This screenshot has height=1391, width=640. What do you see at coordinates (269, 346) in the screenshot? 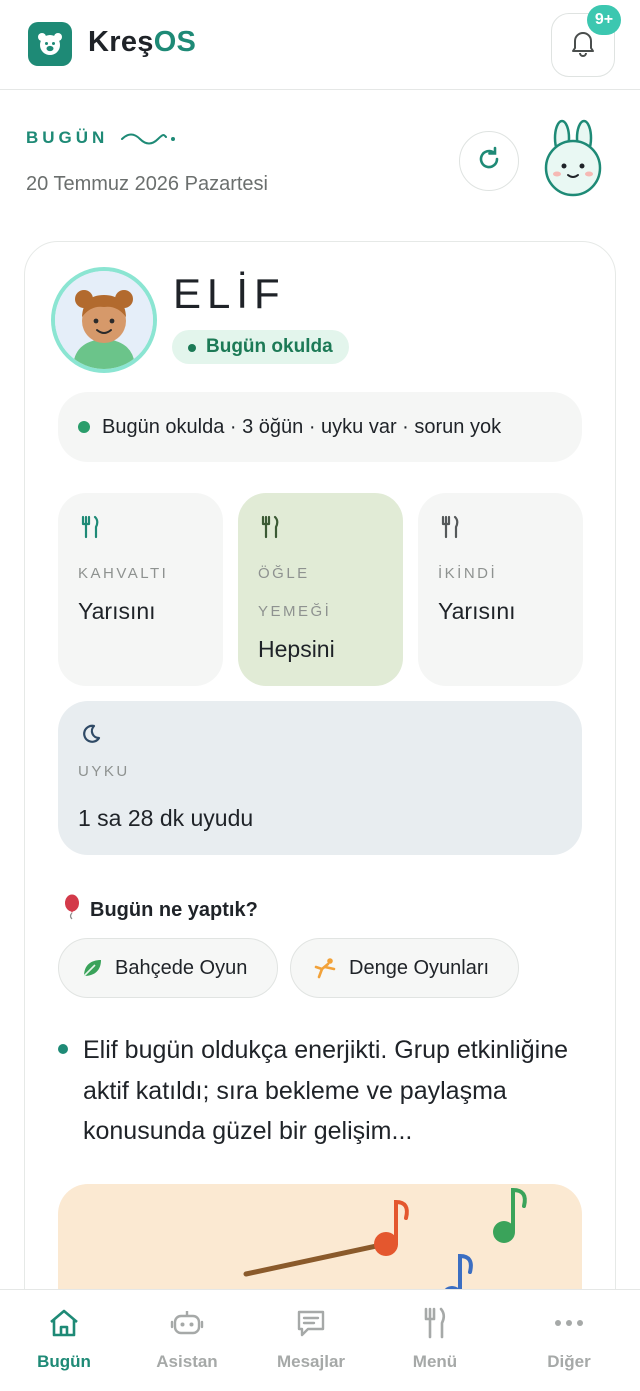
I see `status-badge-label: Bugün okulda` at bounding box center [269, 346].